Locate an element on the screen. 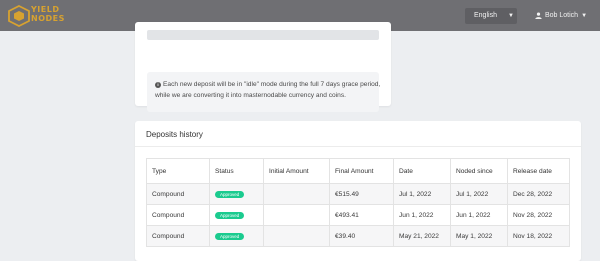  column-header-initial-amount: Initial Amount is located at coordinates (296, 171).